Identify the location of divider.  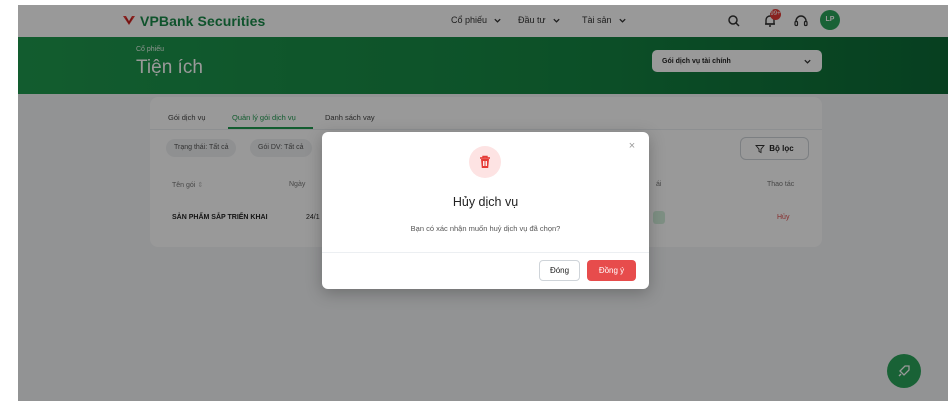
(485, 252).